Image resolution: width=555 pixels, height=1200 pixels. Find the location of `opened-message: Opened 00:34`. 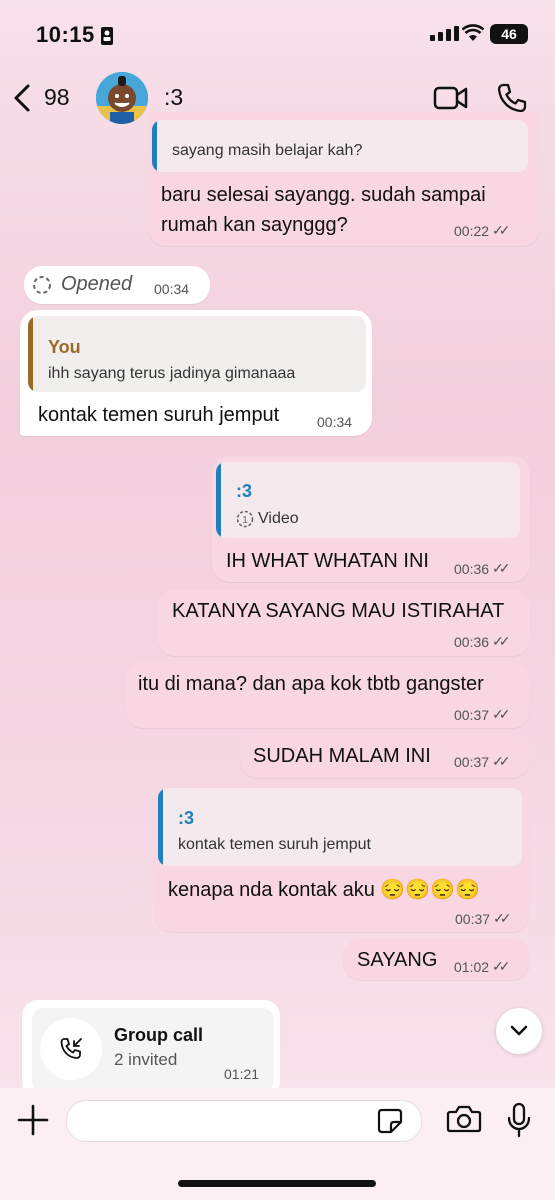

opened-message: Opened 00:34 is located at coordinates (117, 285).